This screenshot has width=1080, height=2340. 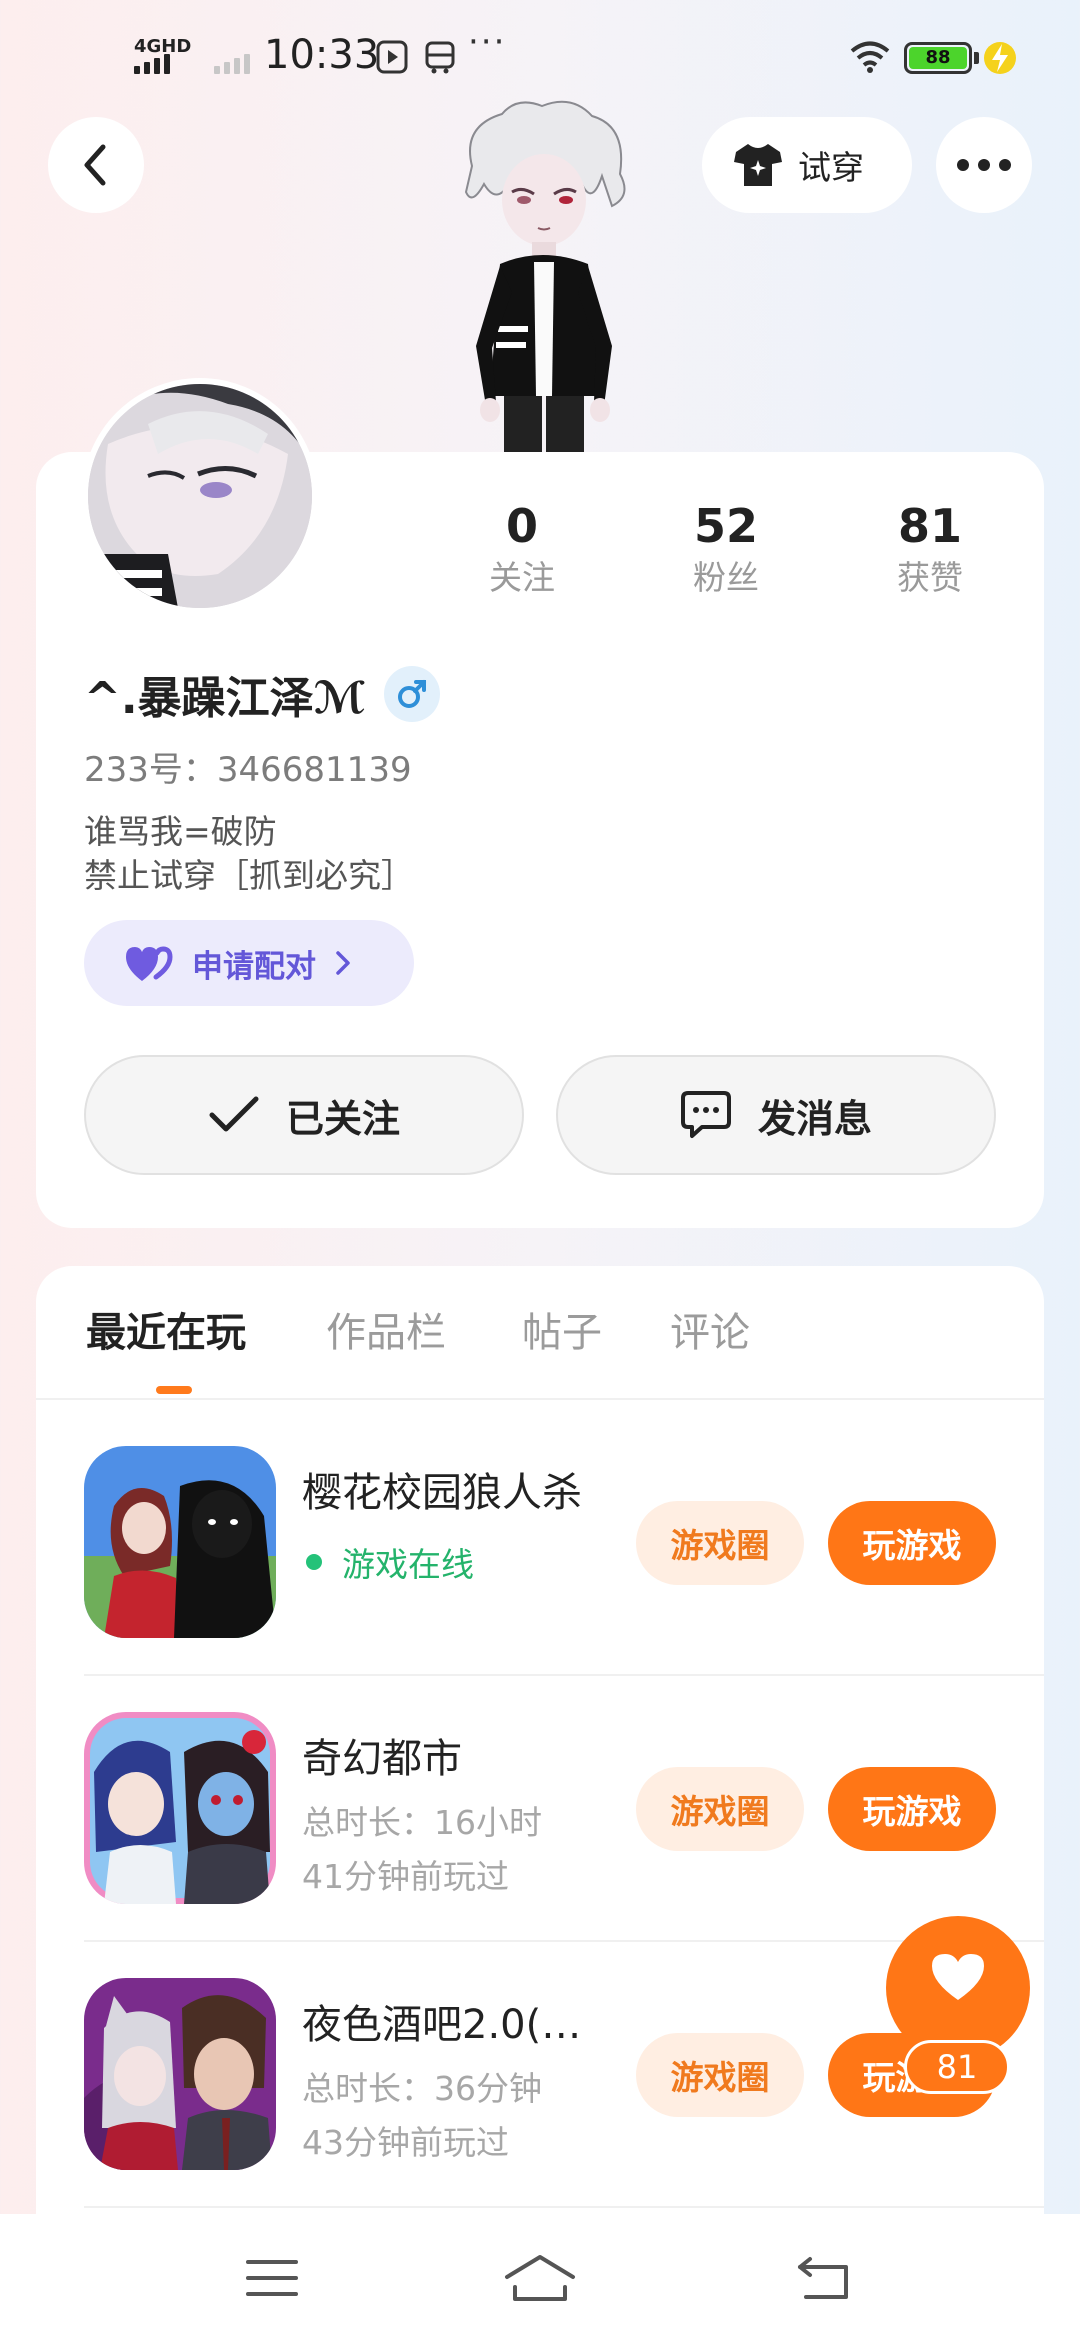 I want to click on user-id: 233号：346681139, so click(x=248, y=770).